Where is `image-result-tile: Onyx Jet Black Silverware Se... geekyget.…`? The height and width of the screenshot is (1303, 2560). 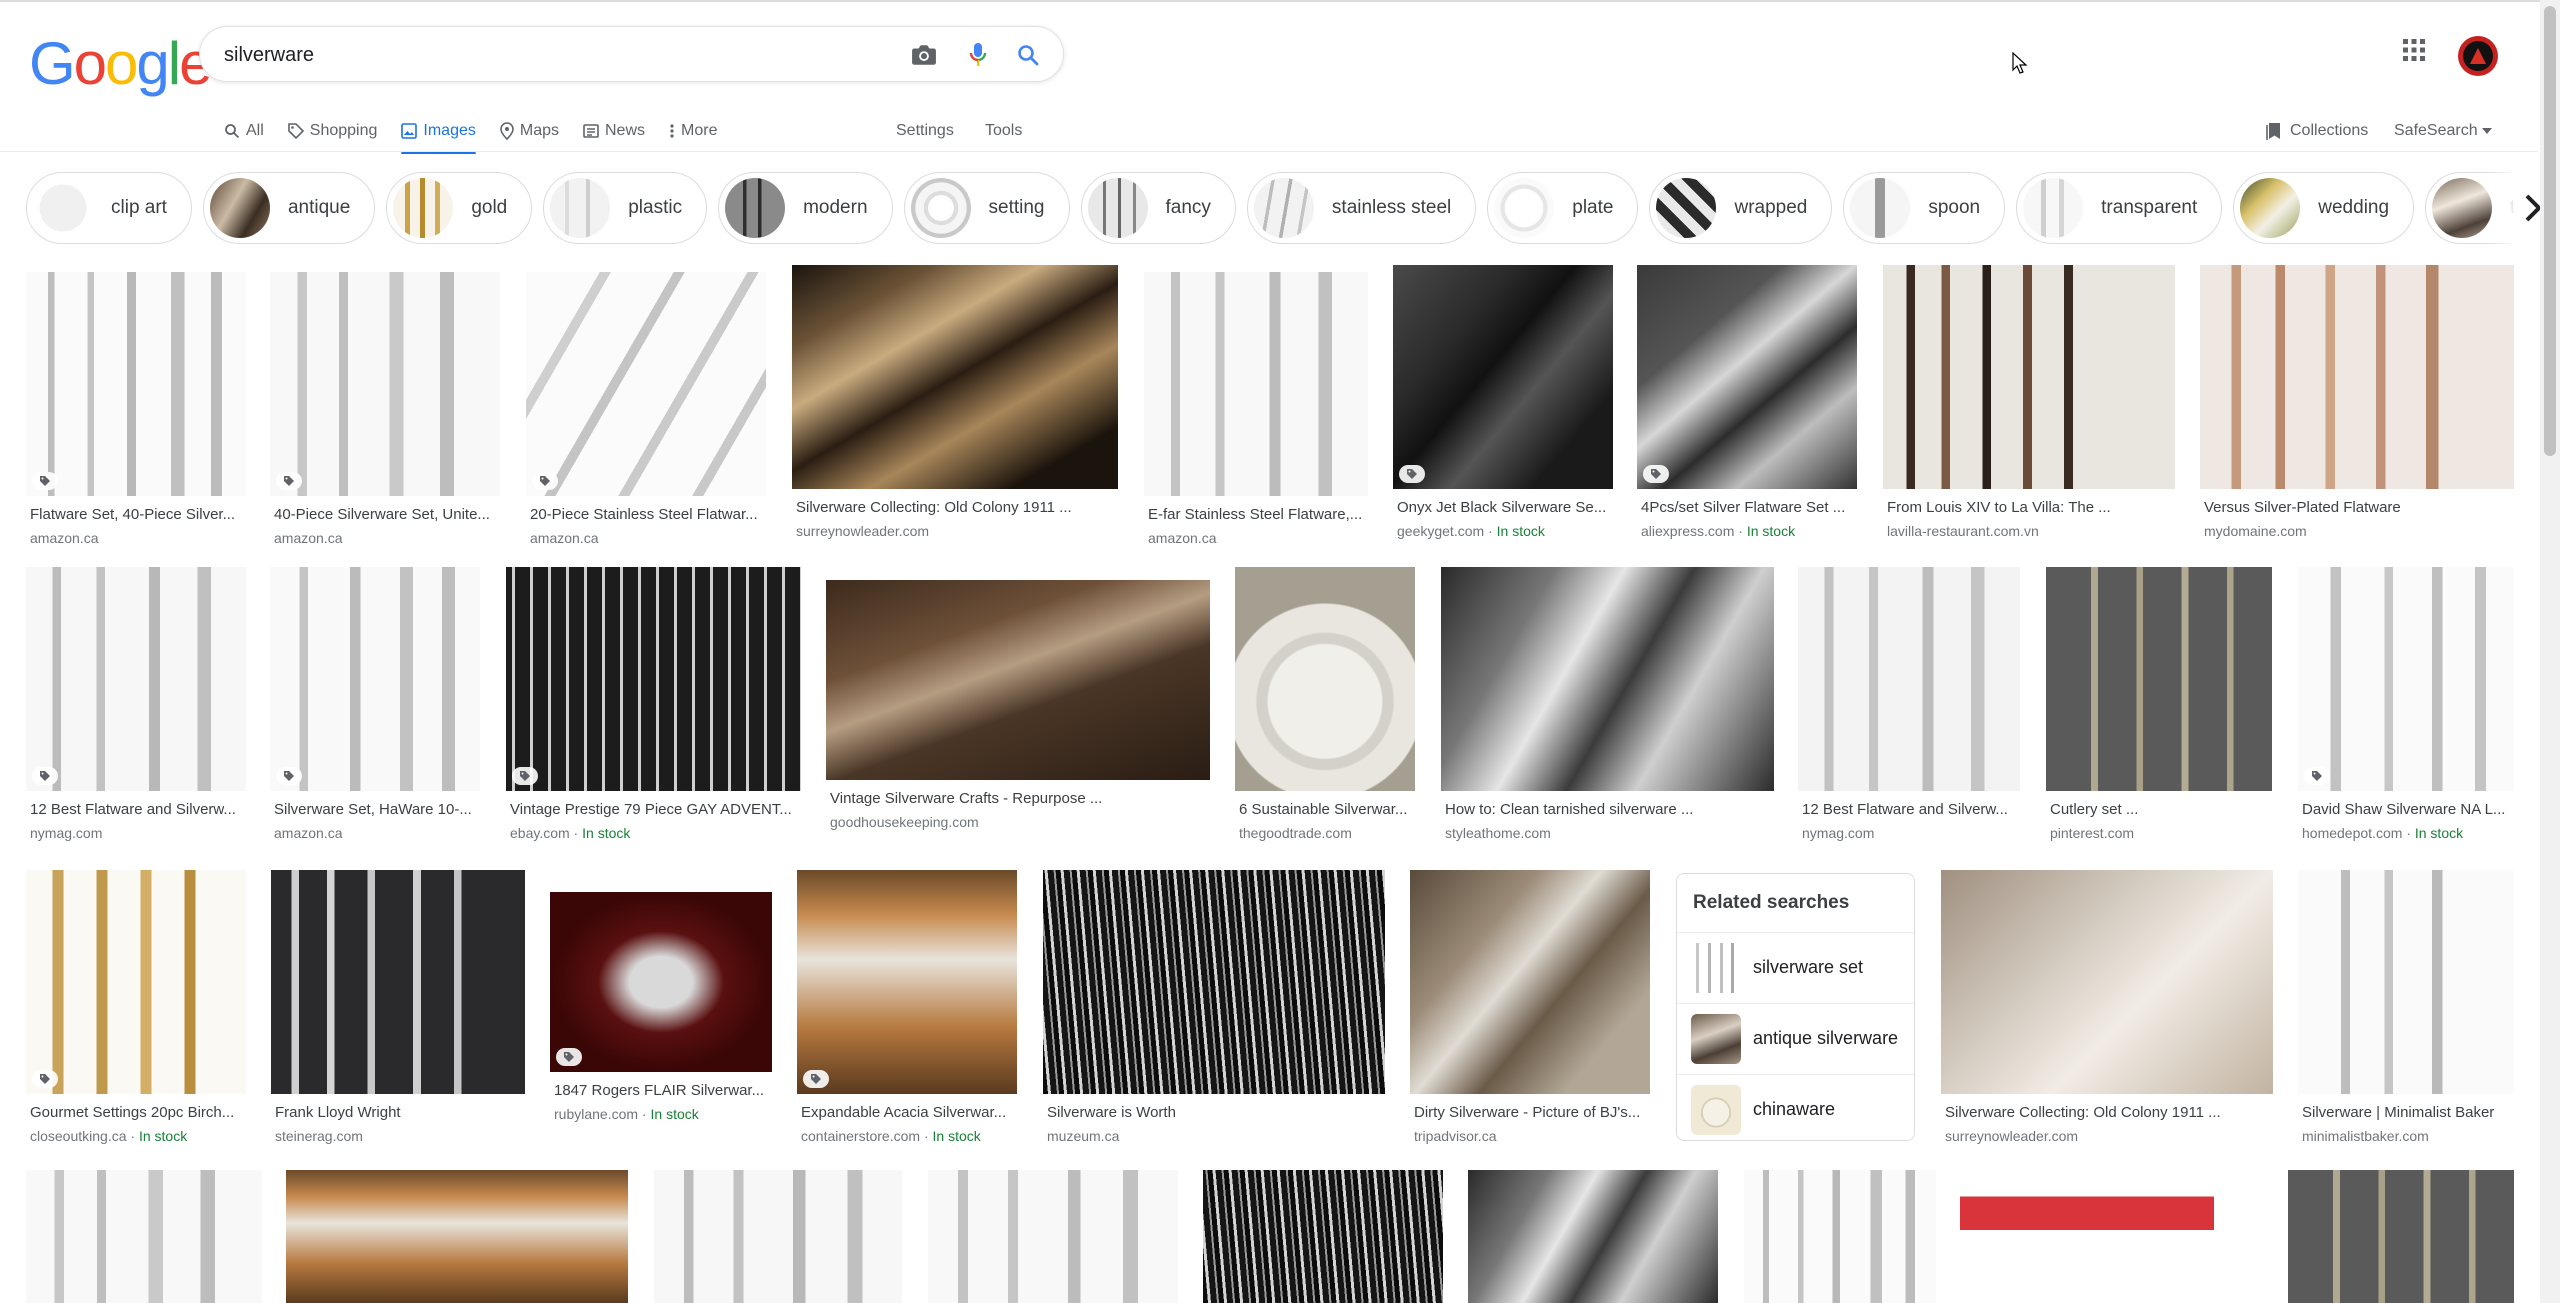 image-result-tile: Onyx Jet Black Silverware Se... geekyget.… is located at coordinates (1503, 409).